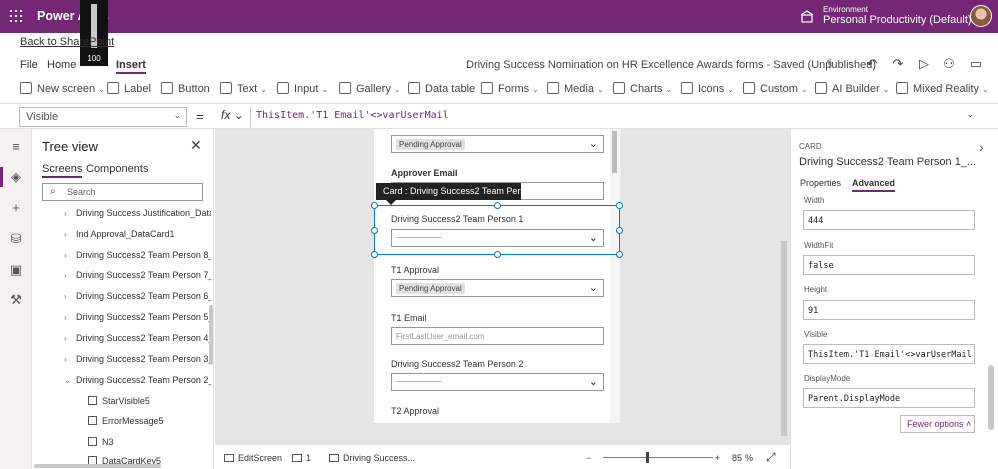  Describe the element at coordinates (301, 458) in the screenshot. I see `item-count: 1` at that location.